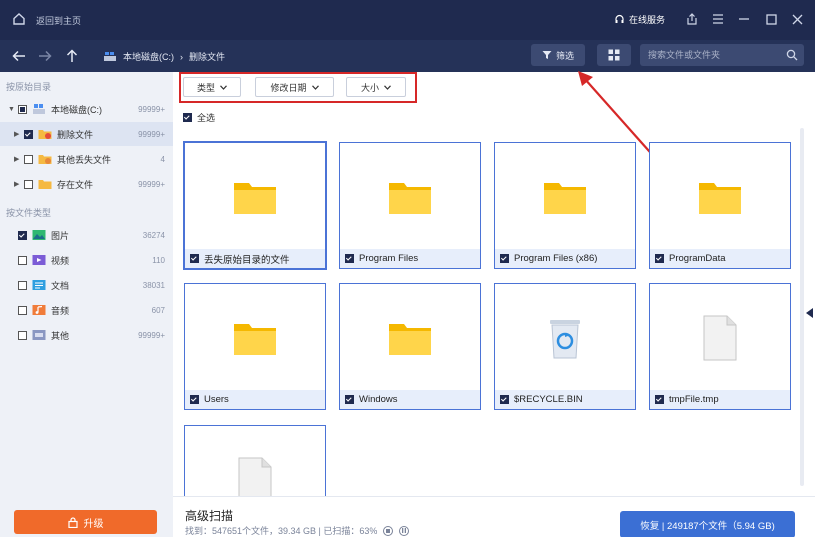  Describe the element at coordinates (207, 56) in the screenshot. I see `breadcrumb-folder: 删除文件` at that location.